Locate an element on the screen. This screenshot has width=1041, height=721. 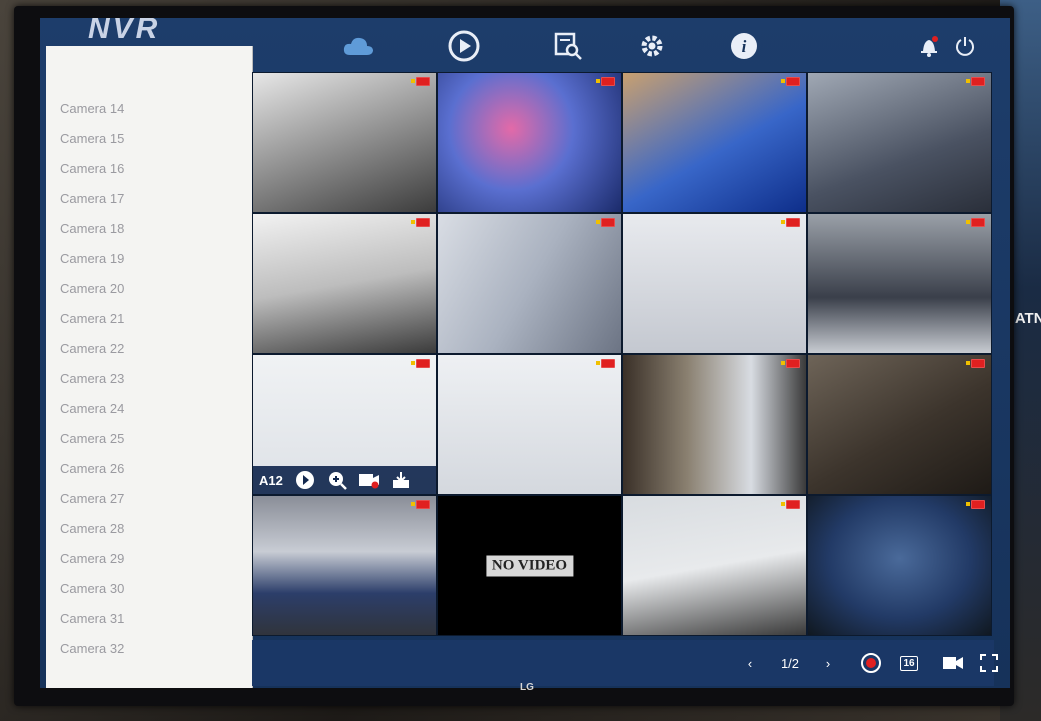
camera-list-item: Camera 19 is located at coordinates (92, 259).